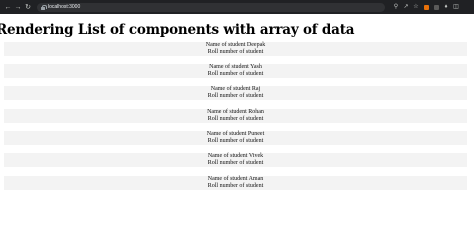  I want to click on back-icon: ←, so click(8, 7).